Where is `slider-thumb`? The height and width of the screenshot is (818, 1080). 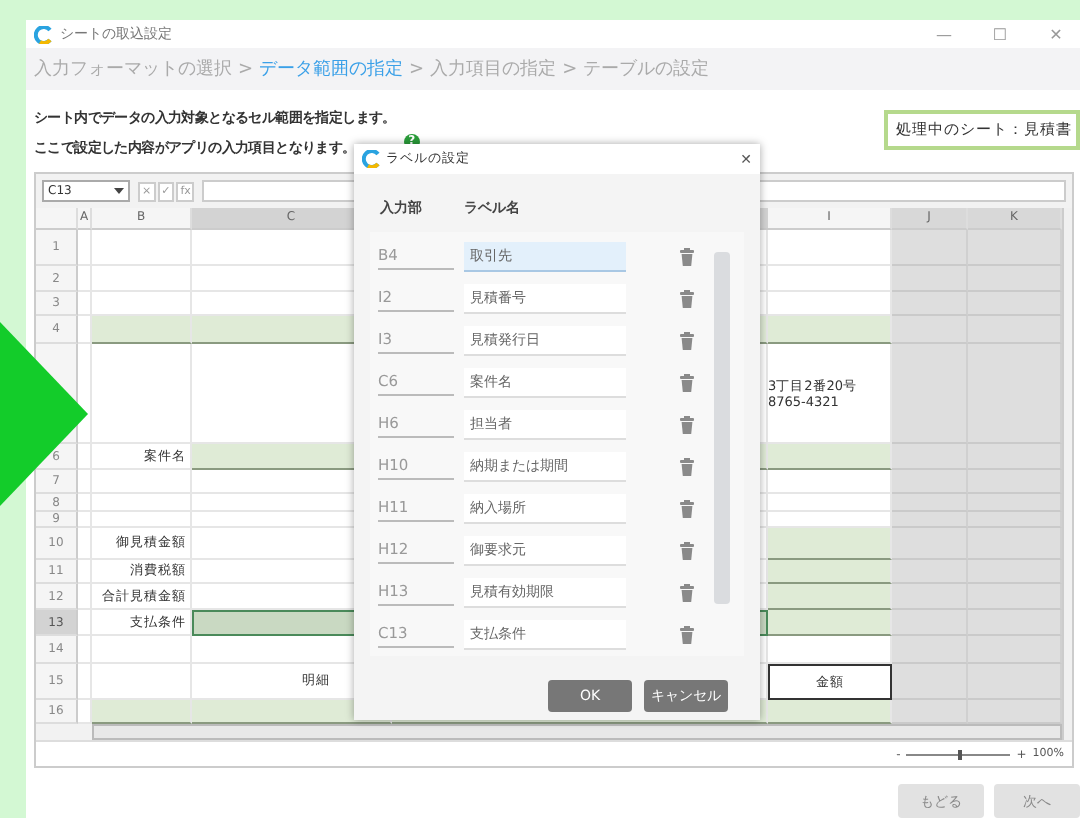
slider-thumb is located at coordinates (960, 754).